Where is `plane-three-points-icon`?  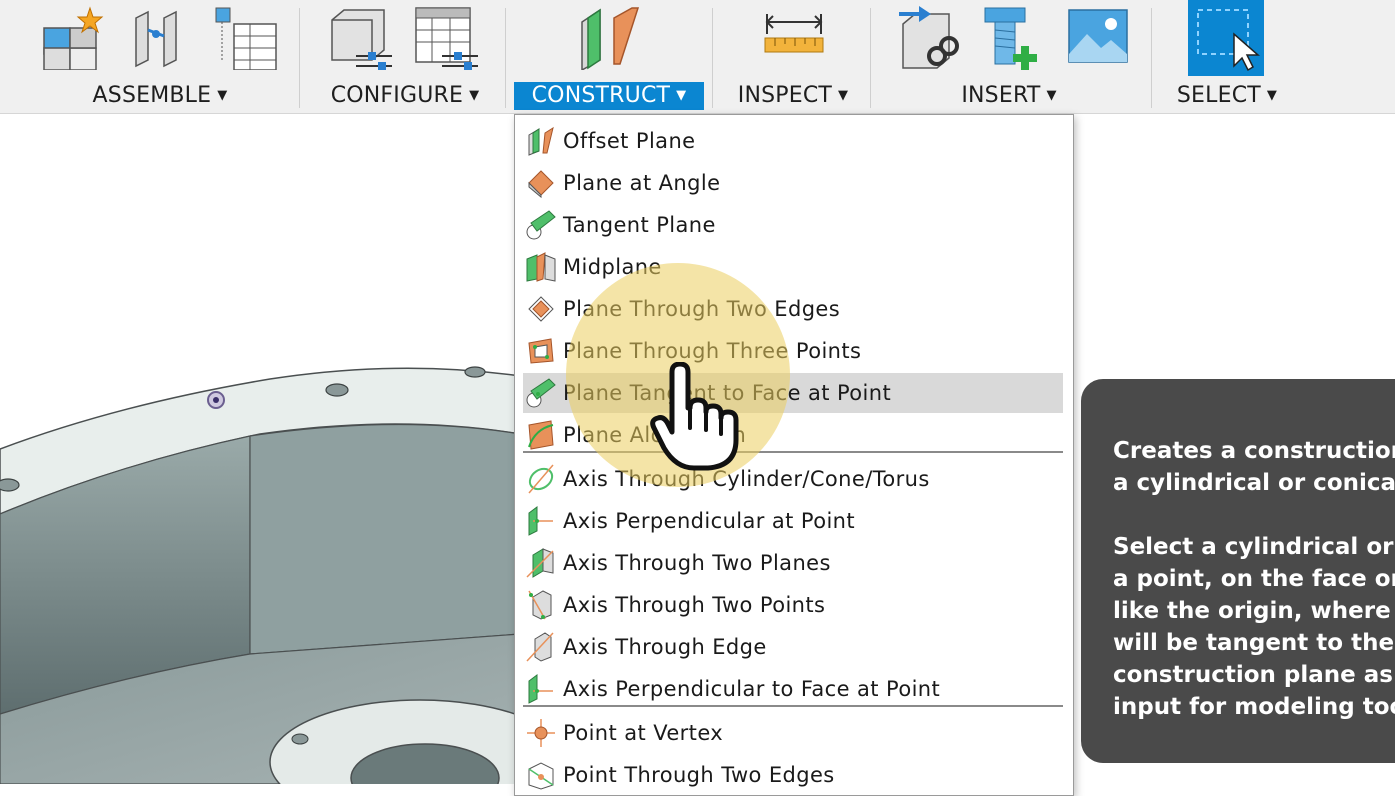
plane-three-points-icon is located at coordinates (541, 351).